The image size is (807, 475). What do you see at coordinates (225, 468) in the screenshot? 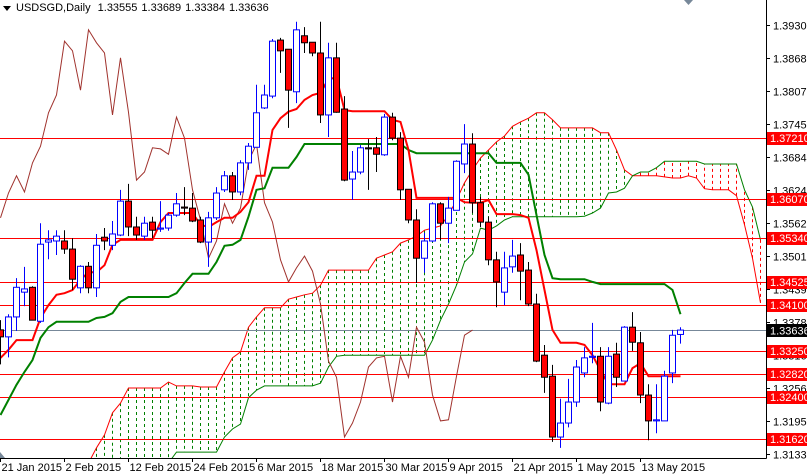
I see `time-tick-label: 24 Feb 2015` at bounding box center [225, 468].